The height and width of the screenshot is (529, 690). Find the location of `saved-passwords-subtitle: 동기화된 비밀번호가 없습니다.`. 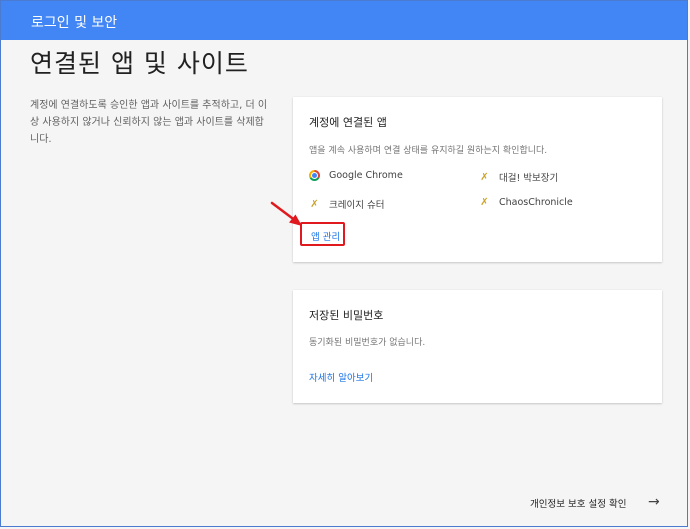

saved-passwords-subtitle: 동기화된 비밀번호가 없습니다. is located at coordinates (367, 343).